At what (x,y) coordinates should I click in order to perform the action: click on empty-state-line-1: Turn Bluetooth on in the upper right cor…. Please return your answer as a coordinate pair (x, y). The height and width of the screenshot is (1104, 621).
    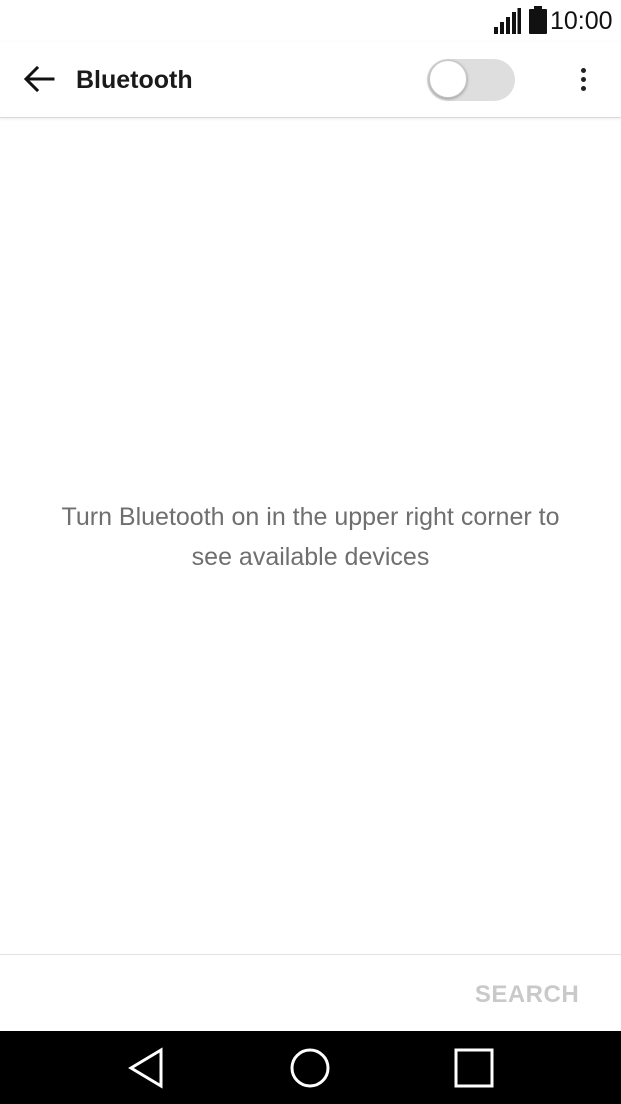
    Looking at the image, I should click on (310, 517).